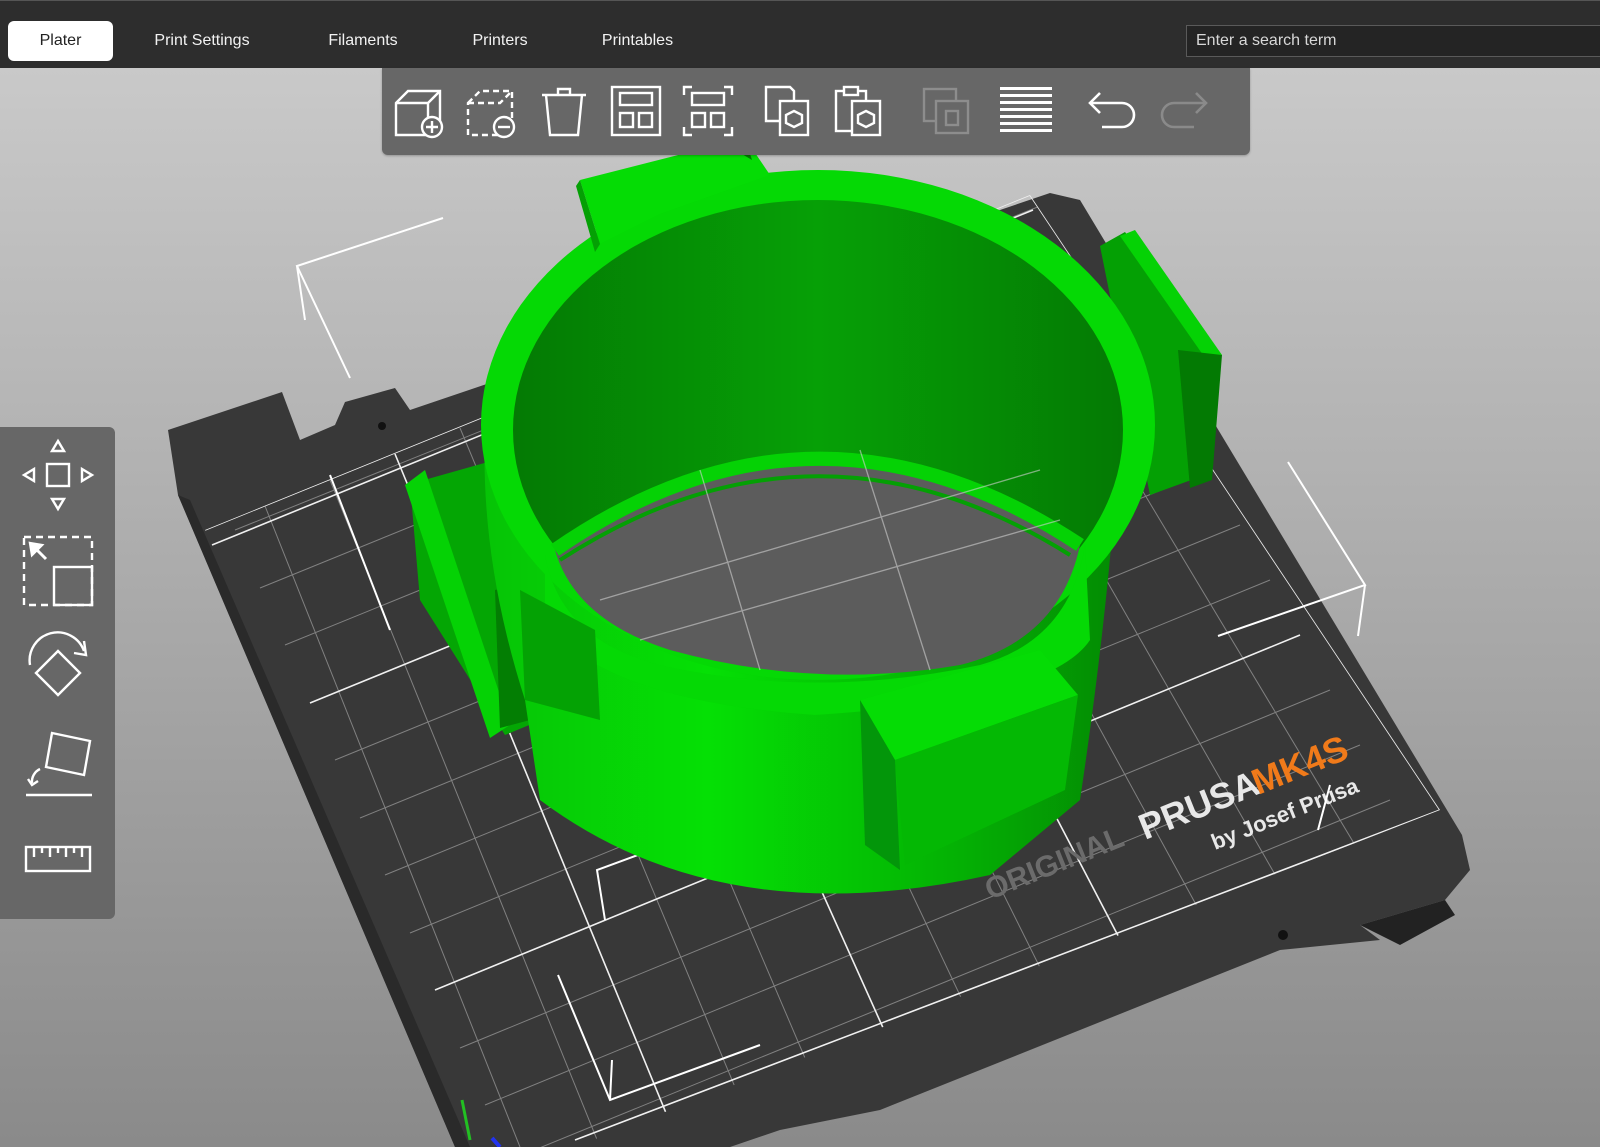 This screenshot has width=1600, height=1147. What do you see at coordinates (500, 41) in the screenshot?
I see `tab-printers: Printers` at bounding box center [500, 41].